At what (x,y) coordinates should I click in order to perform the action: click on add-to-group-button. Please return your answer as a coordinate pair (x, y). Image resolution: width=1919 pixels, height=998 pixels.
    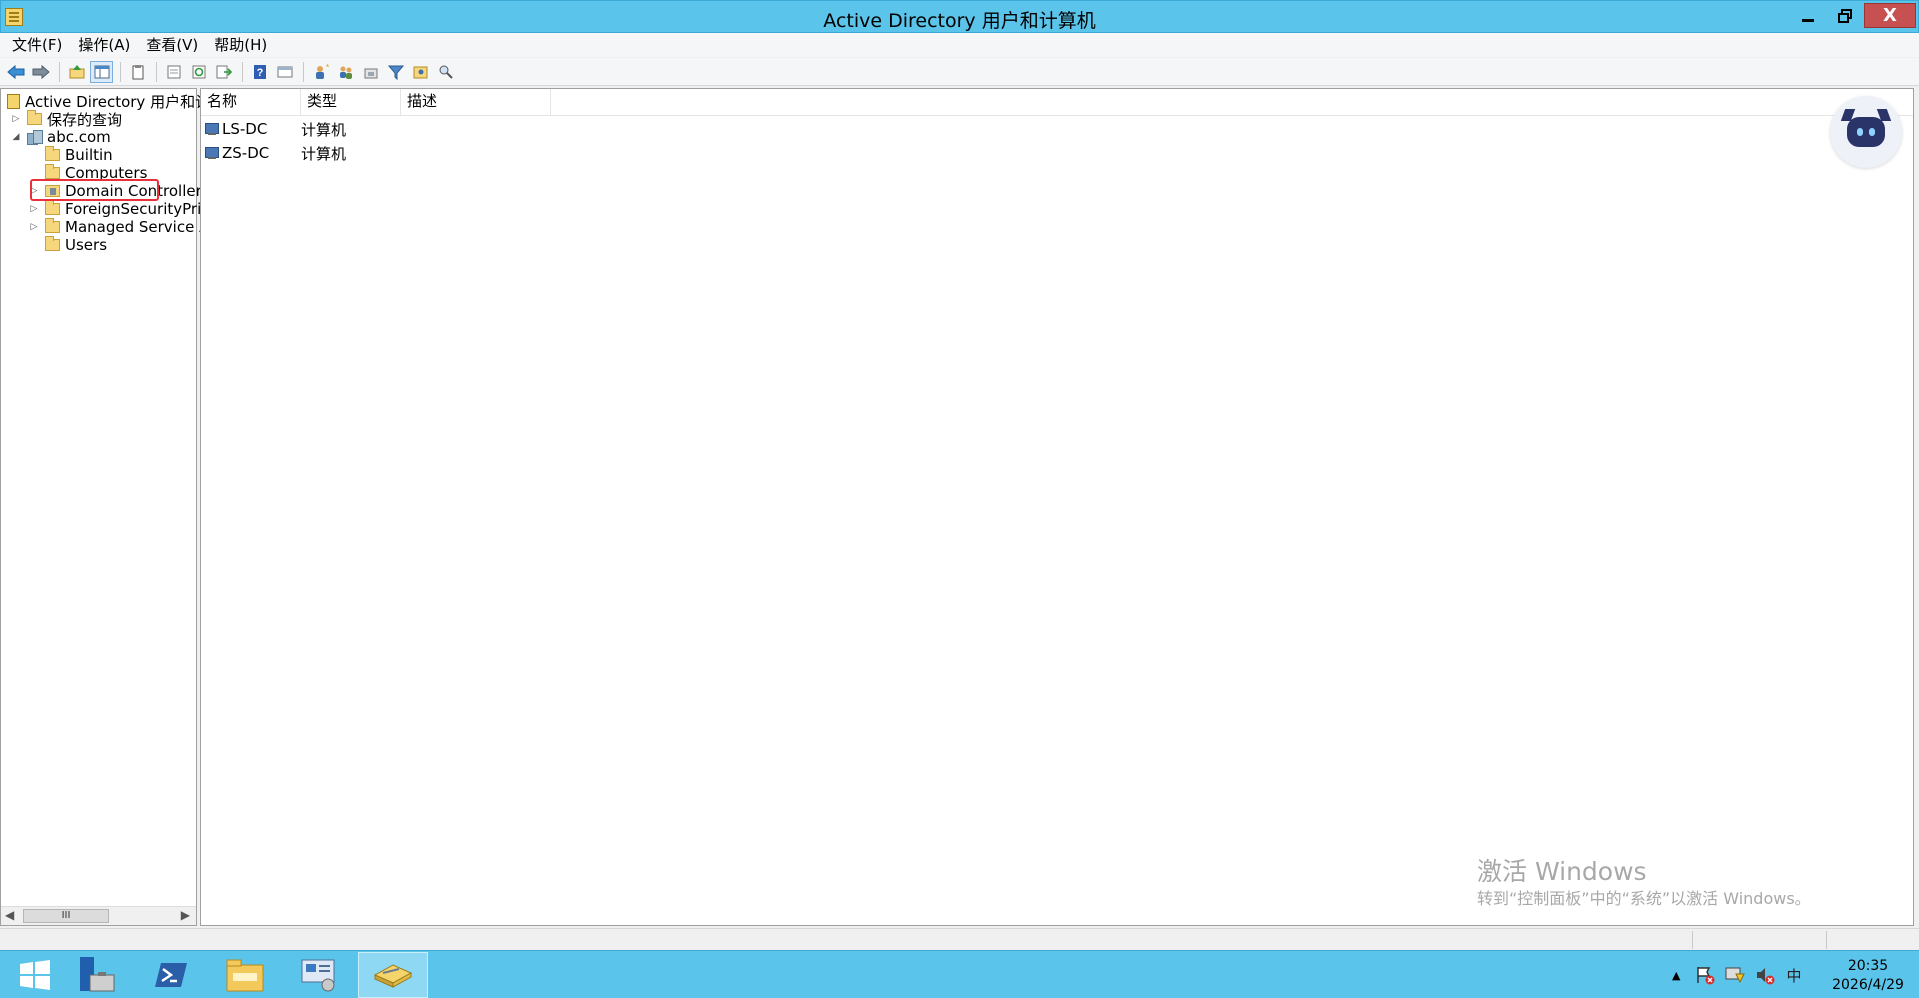
    Looking at the image, I should click on (420, 72).